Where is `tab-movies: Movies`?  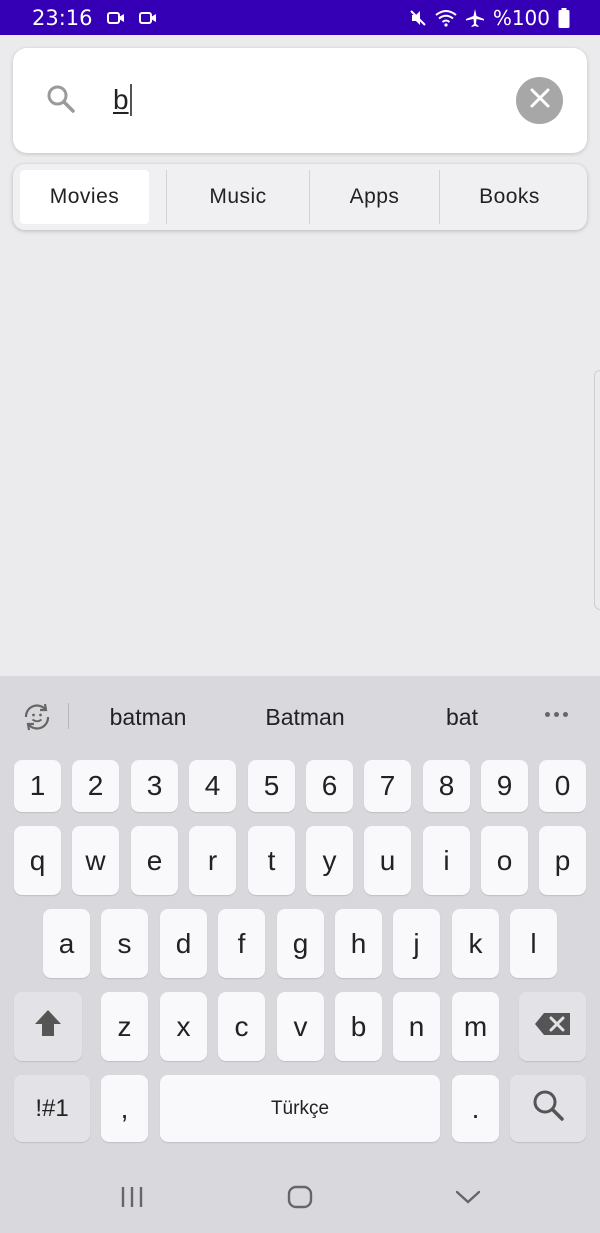
tab-movies: Movies is located at coordinates (84, 197).